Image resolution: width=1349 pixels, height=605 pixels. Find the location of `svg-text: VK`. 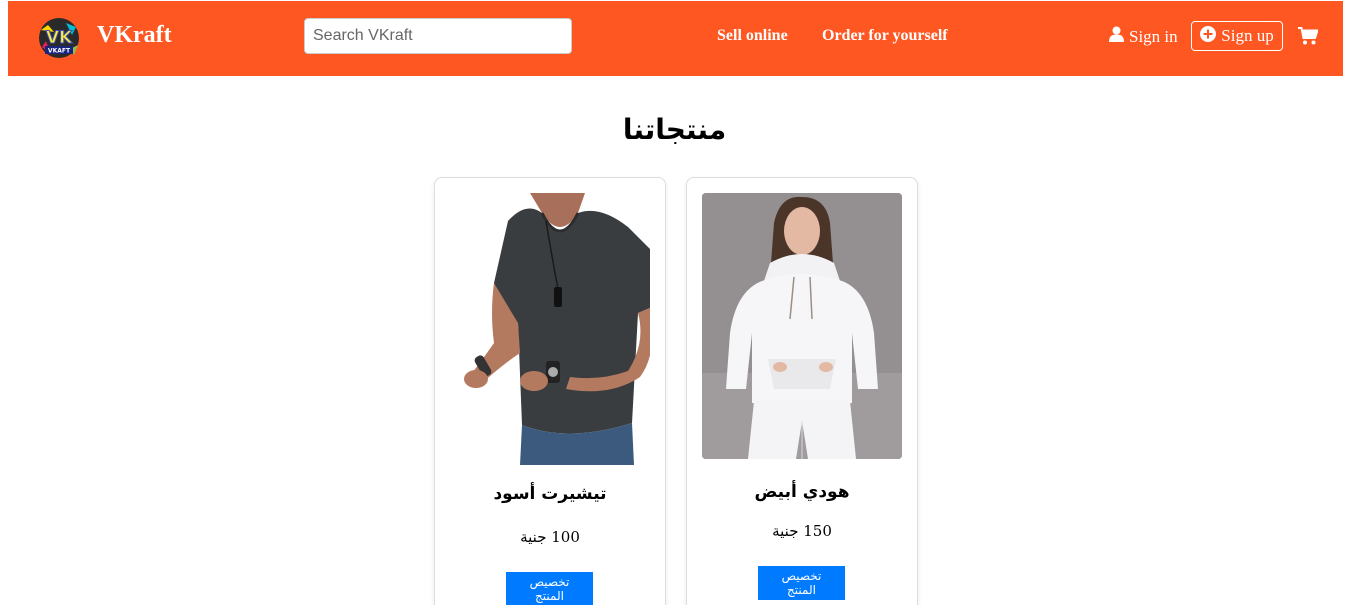

svg-text: VK is located at coordinates (59, 38).